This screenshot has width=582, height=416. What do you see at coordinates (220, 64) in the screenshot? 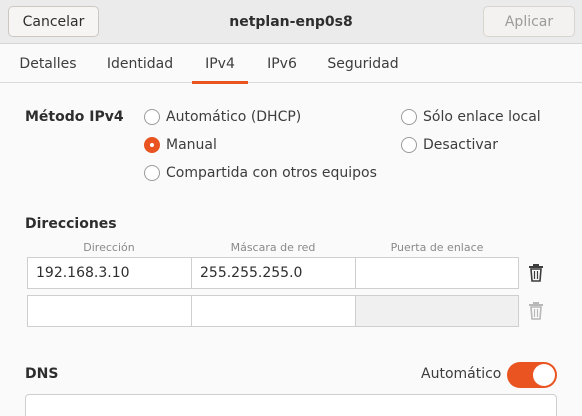
I see `tab-ipv4: IPv4` at bounding box center [220, 64].